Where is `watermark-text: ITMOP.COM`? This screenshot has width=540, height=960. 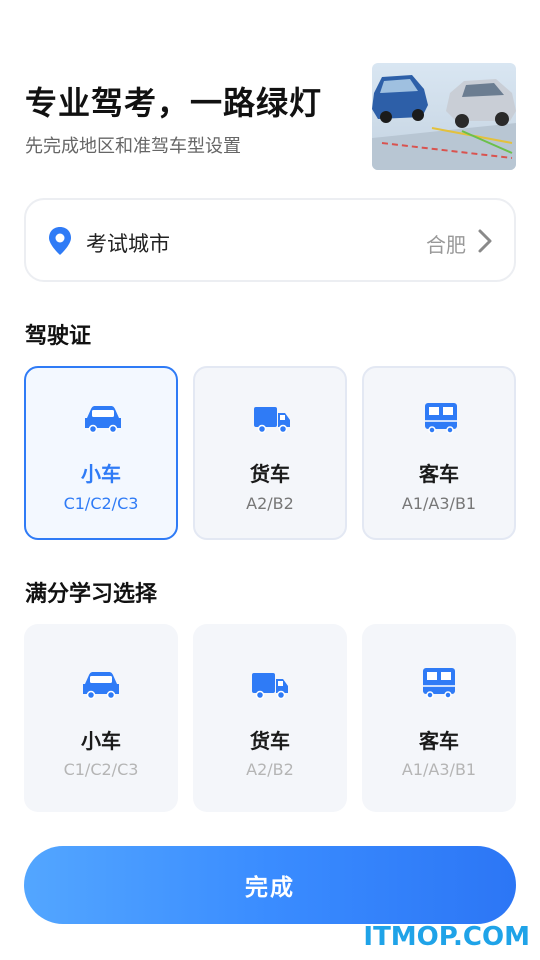
watermark-text: ITMOP.COM is located at coordinates (446, 937).